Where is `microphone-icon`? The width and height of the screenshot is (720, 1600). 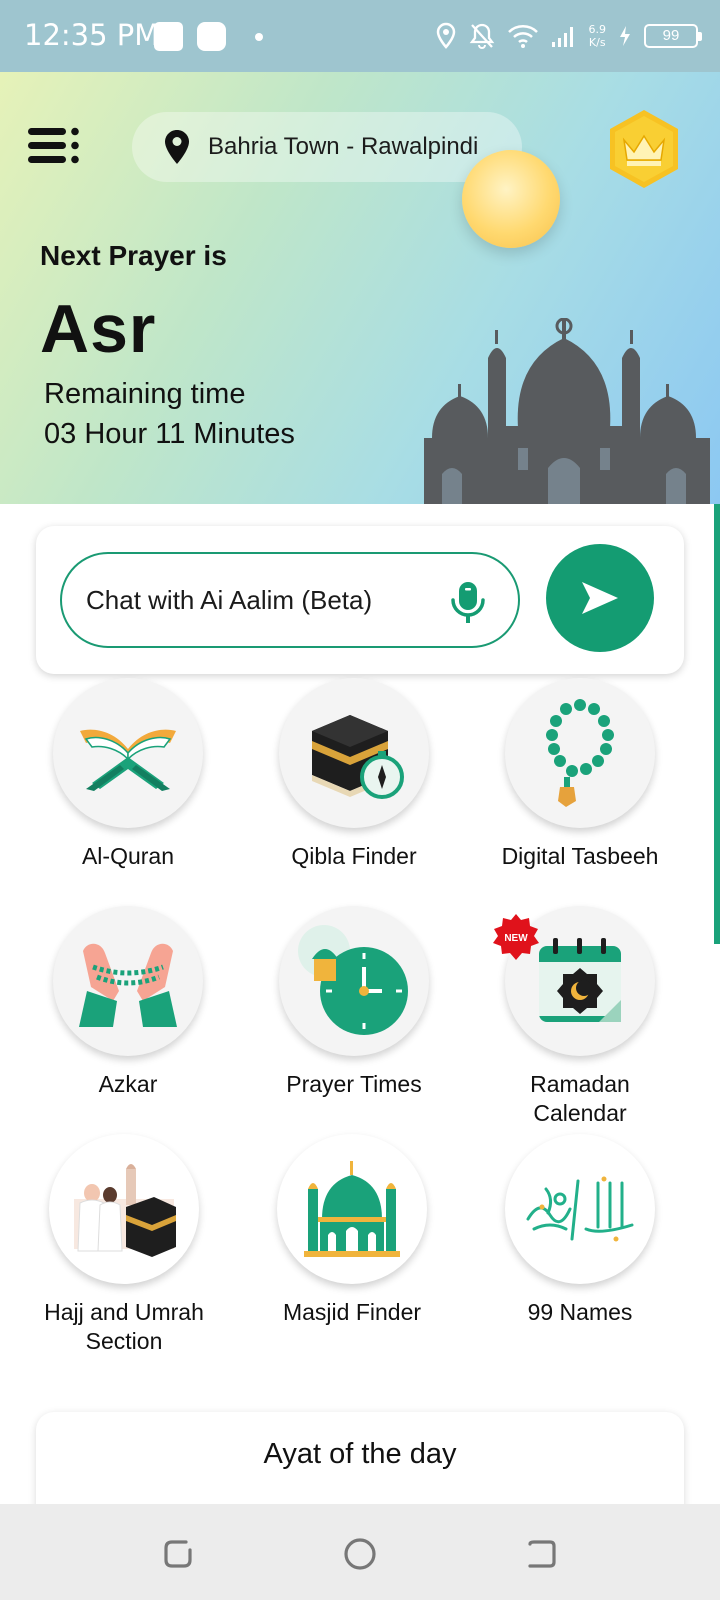 microphone-icon is located at coordinates (468, 602).